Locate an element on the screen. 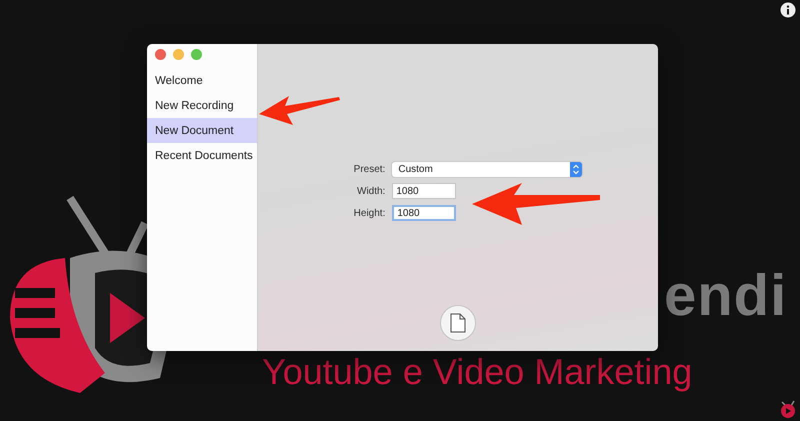 This screenshot has height=421, width=800. field-label: Height: is located at coordinates (370, 213).